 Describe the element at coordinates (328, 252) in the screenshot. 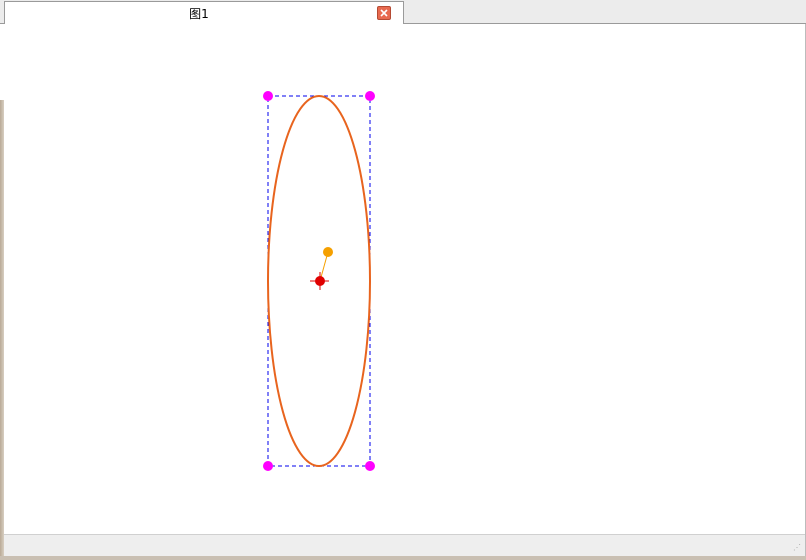

I see `rotation-handle` at that location.